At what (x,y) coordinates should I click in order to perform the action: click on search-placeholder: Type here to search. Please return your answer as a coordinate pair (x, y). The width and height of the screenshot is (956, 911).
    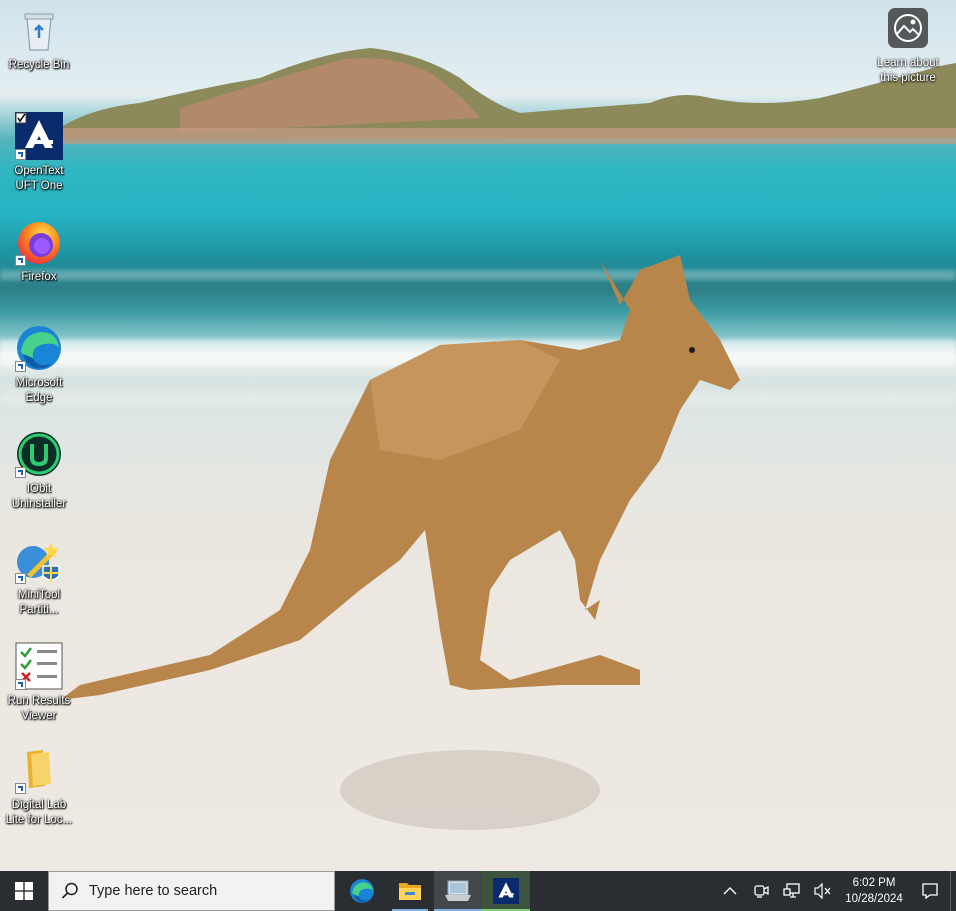
    Looking at the image, I should click on (153, 891).